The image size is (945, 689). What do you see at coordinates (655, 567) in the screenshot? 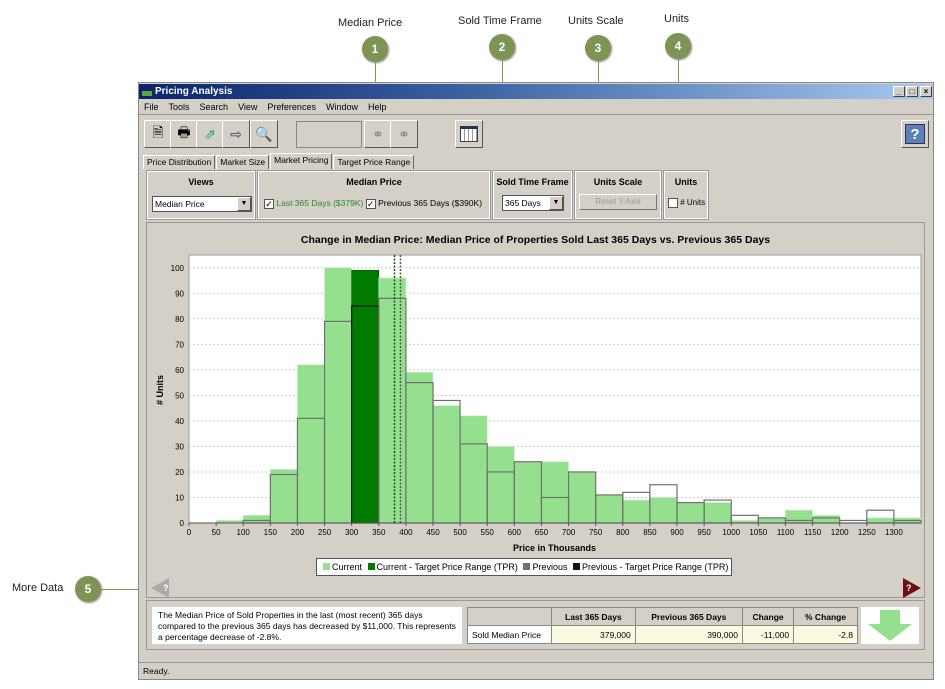
I see `legend-previous-tpr: Previous - Target Price Range (TPR)` at bounding box center [655, 567].